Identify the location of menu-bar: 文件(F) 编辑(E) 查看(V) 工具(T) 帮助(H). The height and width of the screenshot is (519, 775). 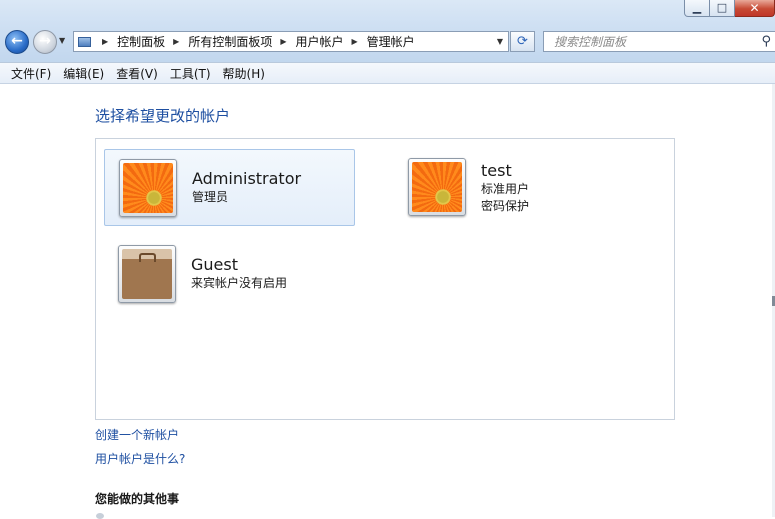
(387, 73).